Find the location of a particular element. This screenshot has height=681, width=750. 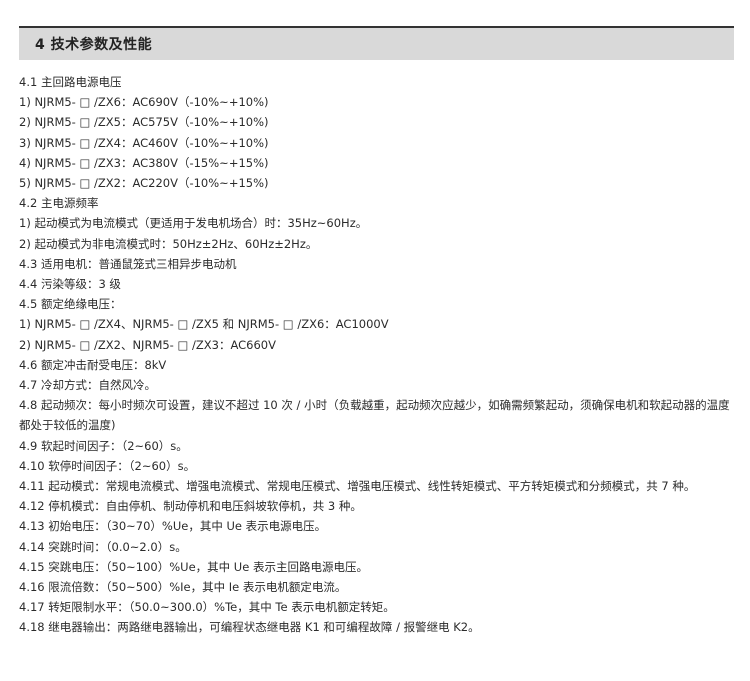

spec-heading-4-2: 4.2 主电源频率 is located at coordinates (59, 203).